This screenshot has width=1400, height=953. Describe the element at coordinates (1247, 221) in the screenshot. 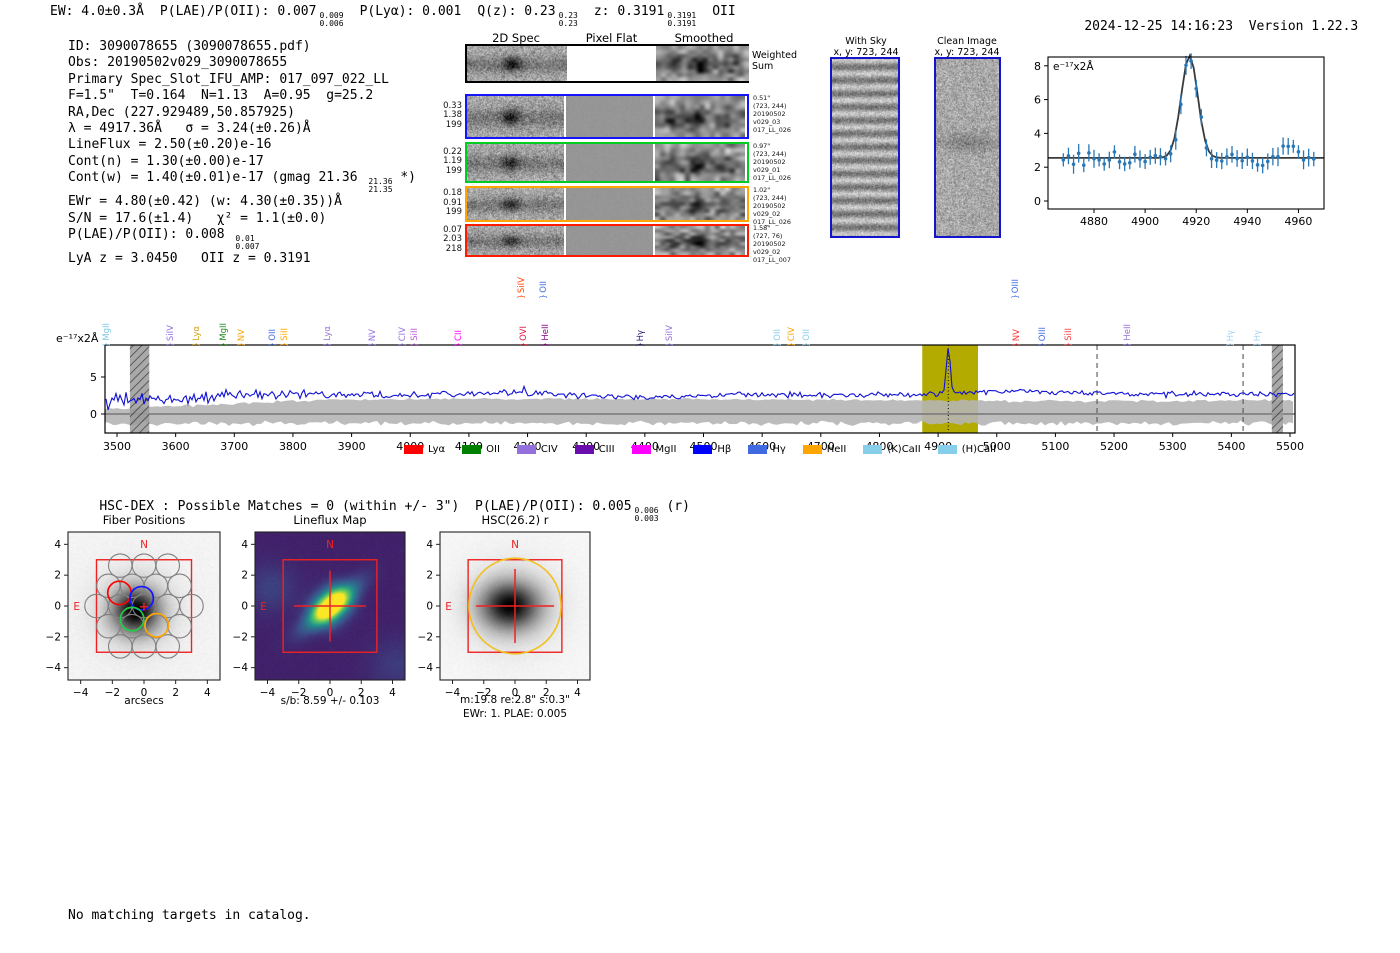

I see `svg-text: 4940` at that location.